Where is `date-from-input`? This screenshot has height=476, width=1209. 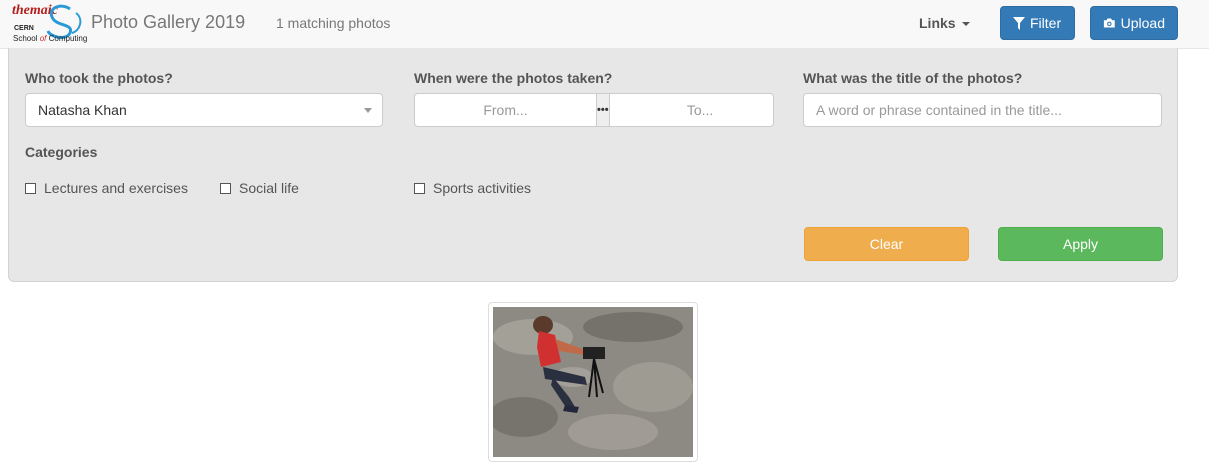 date-from-input is located at coordinates (505, 110).